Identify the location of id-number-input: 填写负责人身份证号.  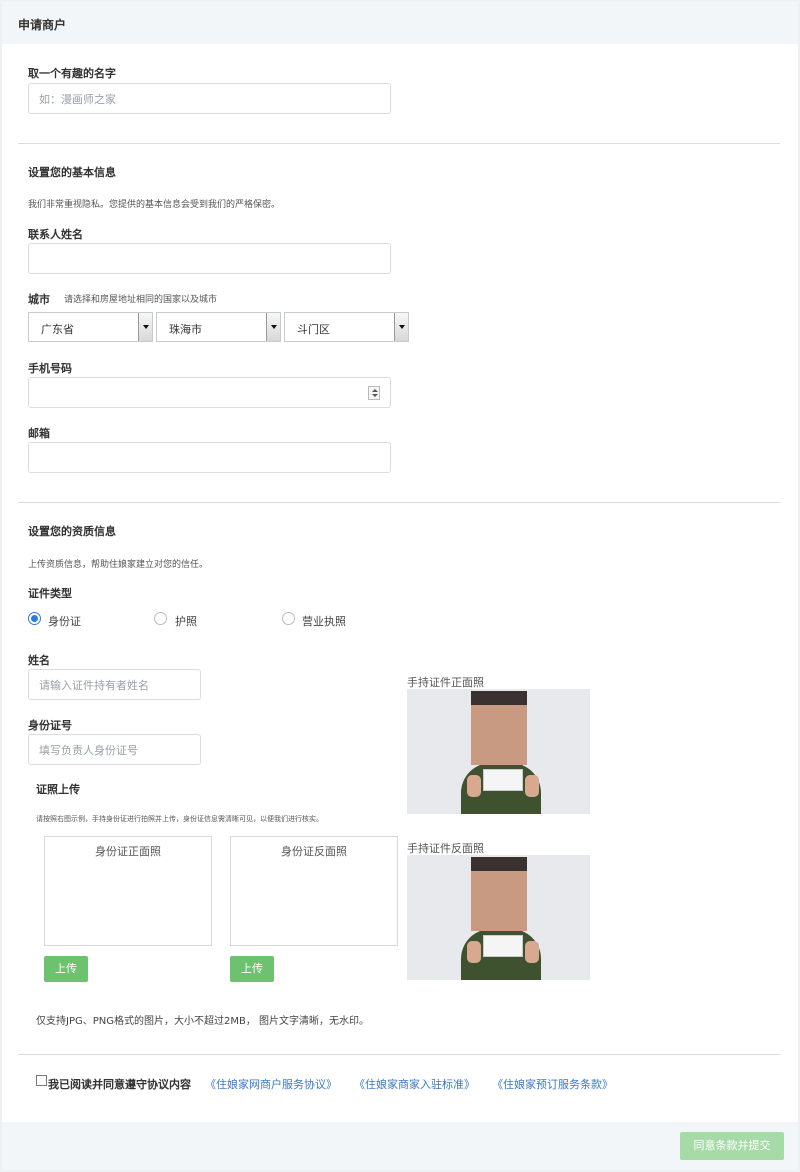
(114, 749).